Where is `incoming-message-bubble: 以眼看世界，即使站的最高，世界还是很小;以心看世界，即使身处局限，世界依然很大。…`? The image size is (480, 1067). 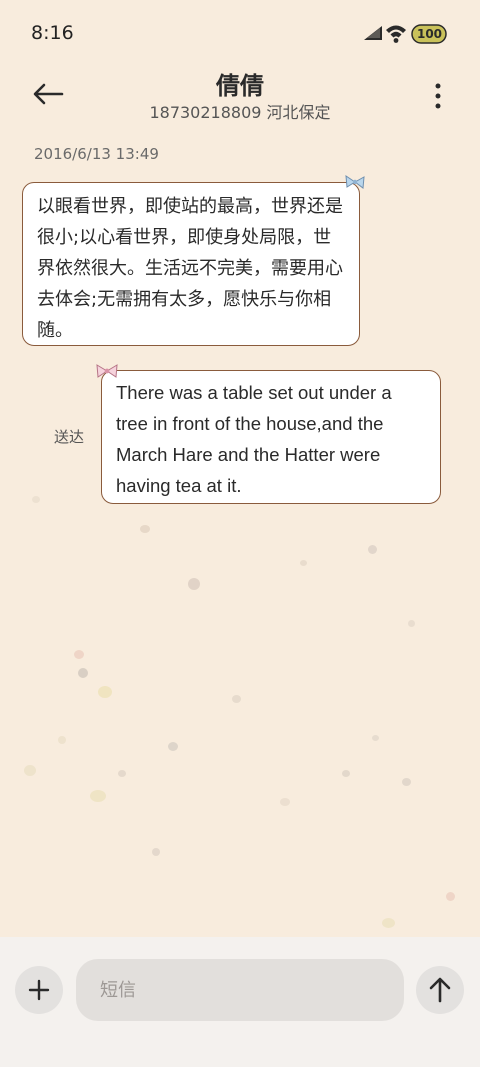 incoming-message-bubble: 以眼看世界，即使站的最高，世界还是很小;以心看世界，即使身处局限，世界依然很大。… is located at coordinates (191, 264).